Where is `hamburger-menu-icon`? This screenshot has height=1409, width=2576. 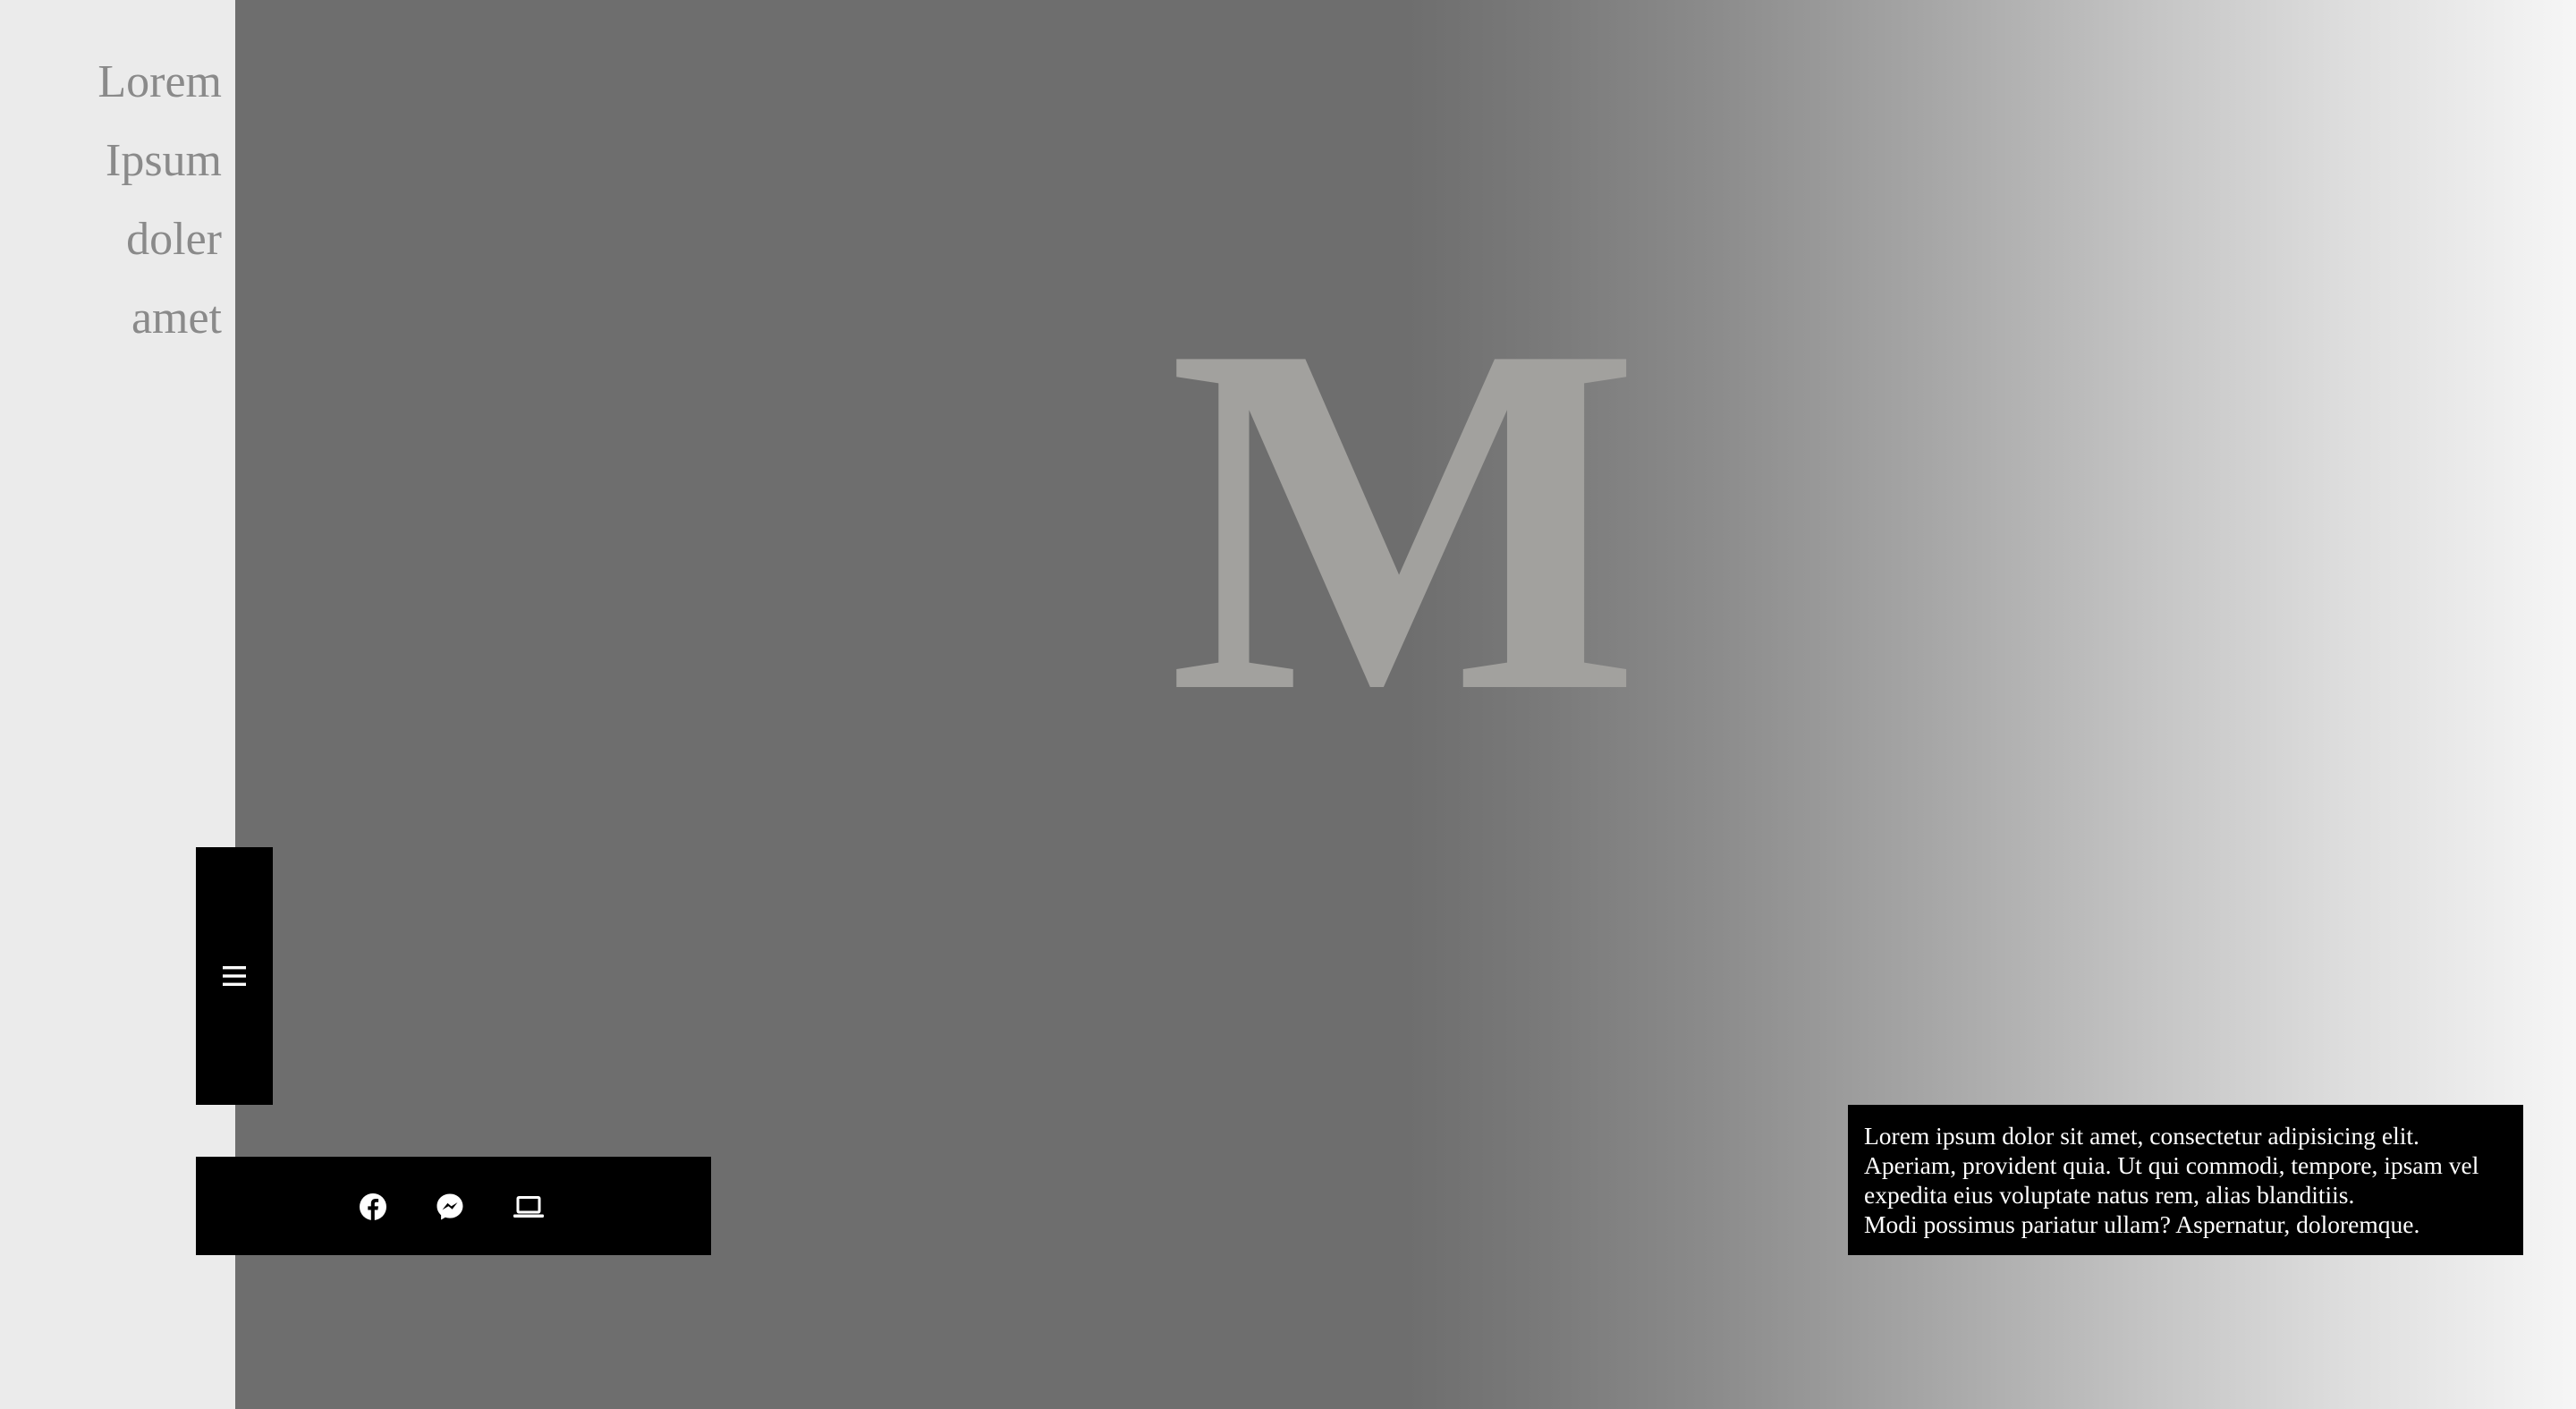
hamburger-menu-icon is located at coordinates (234, 976).